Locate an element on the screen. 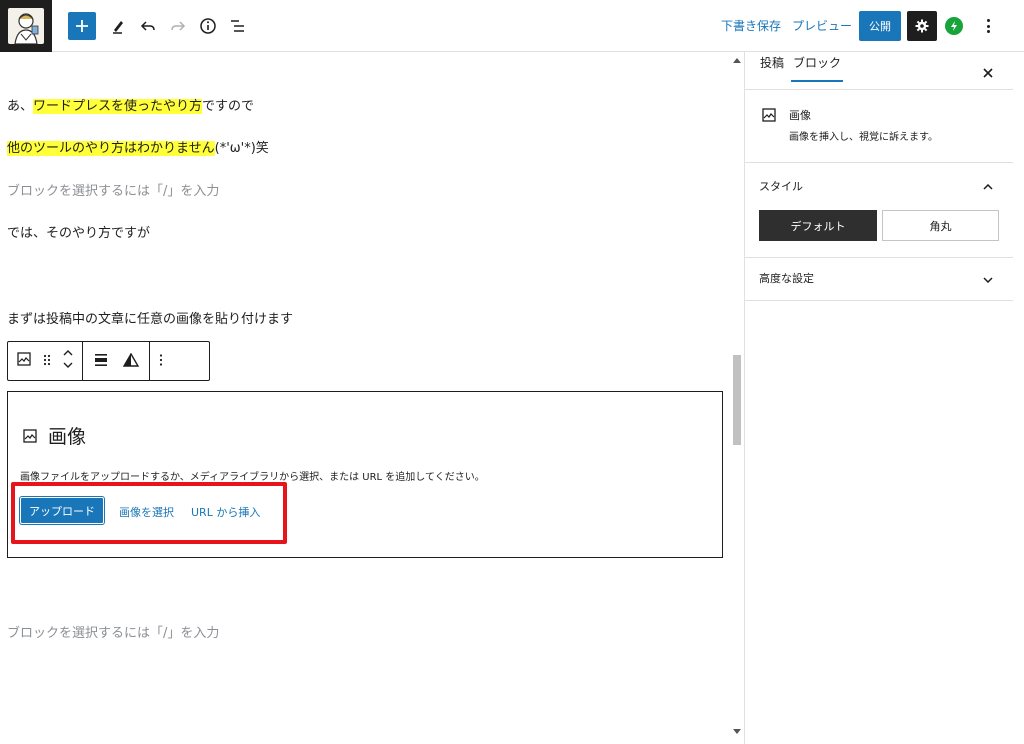  block-options-button is located at coordinates (161, 361).